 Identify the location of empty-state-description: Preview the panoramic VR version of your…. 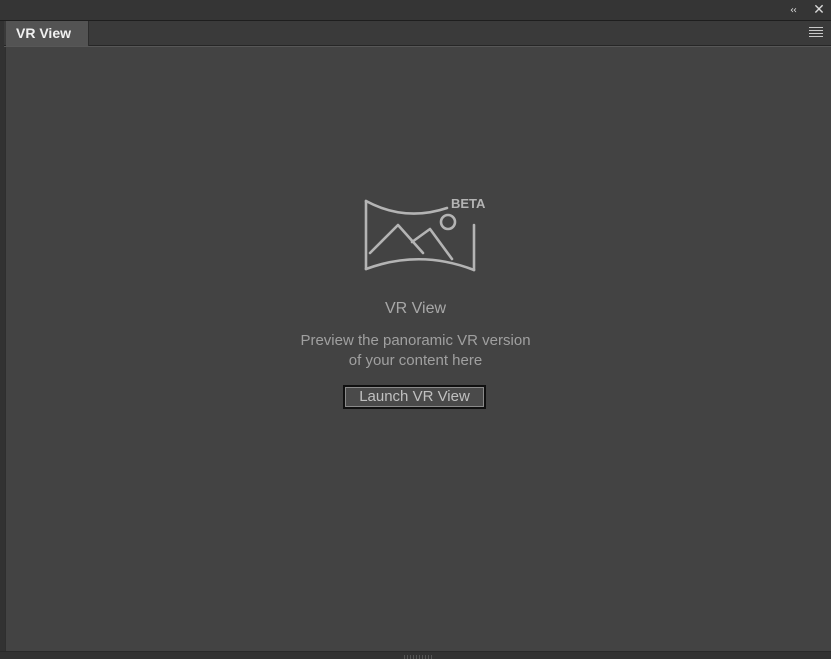
(415, 351).